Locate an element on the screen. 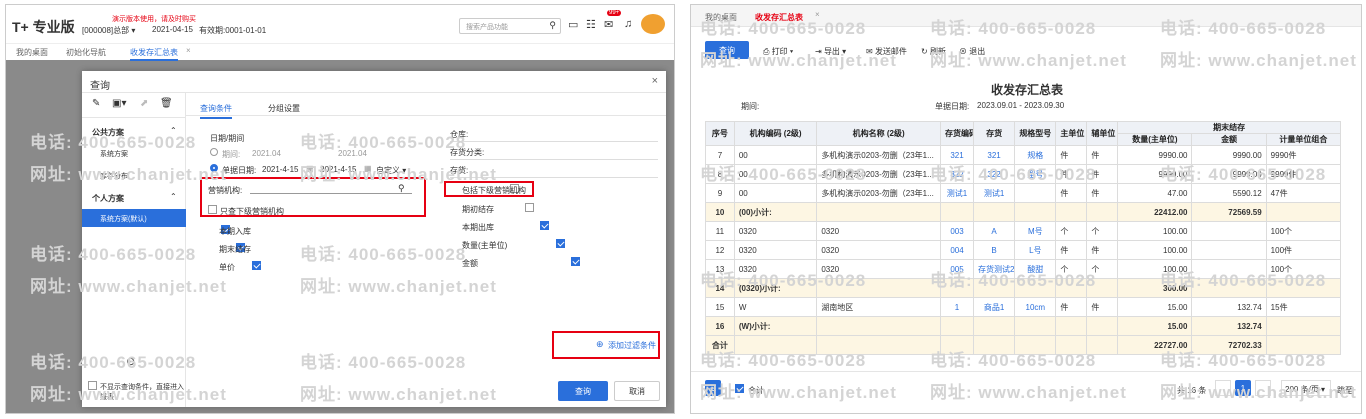 The image size is (1366, 419). next-page-button is located at coordinates (1263, 388).